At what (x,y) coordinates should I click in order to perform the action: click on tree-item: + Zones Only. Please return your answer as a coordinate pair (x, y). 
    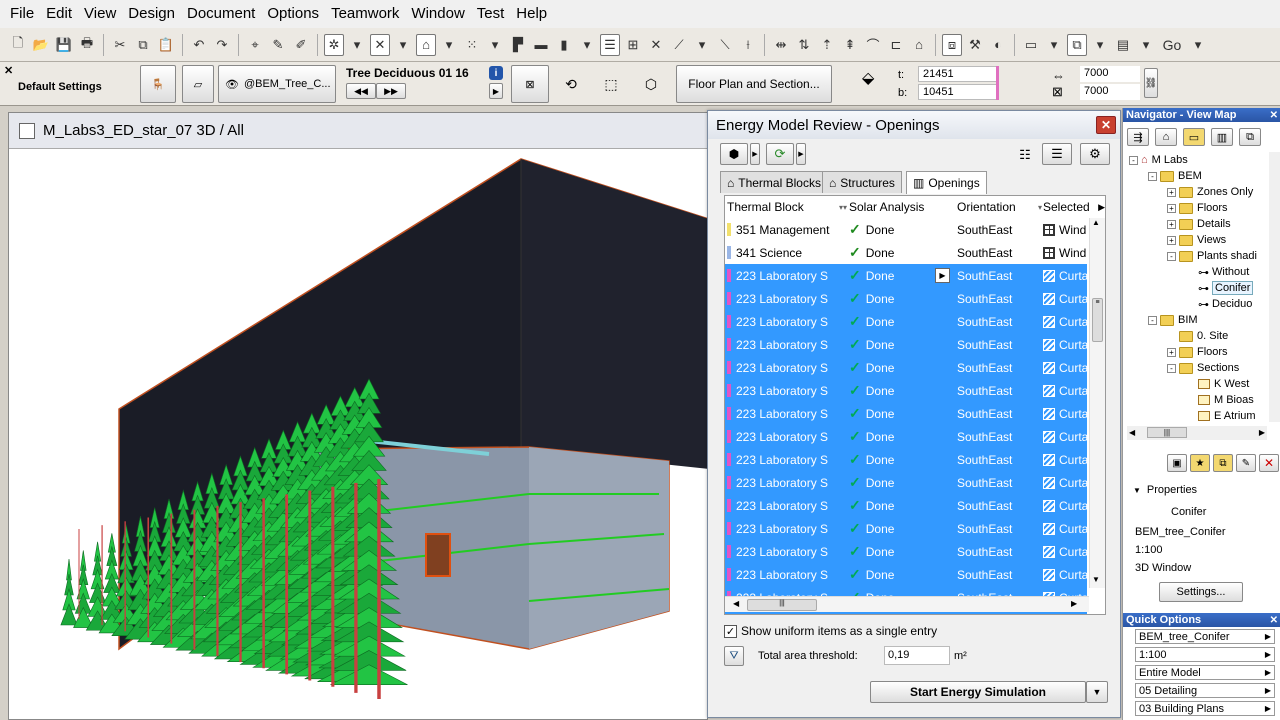
    Looking at the image, I should click on (1210, 192).